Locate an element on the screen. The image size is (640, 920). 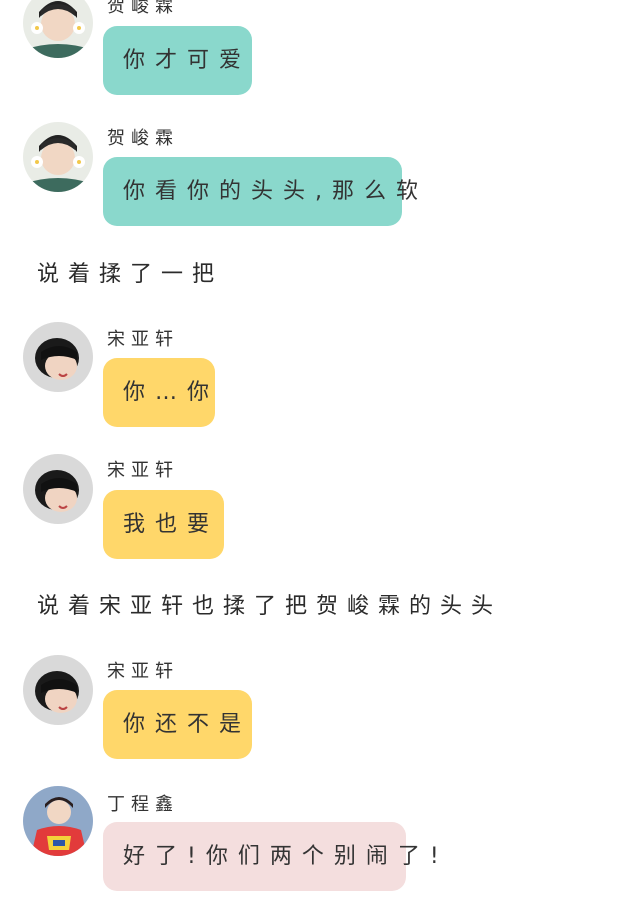
message-bubble: 你看你的头头,那么软 is located at coordinates (260, 191).